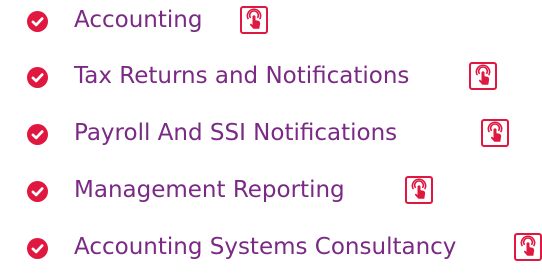 This screenshot has width=542, height=279. I want to click on service-label: Management Reporting, so click(209, 190).